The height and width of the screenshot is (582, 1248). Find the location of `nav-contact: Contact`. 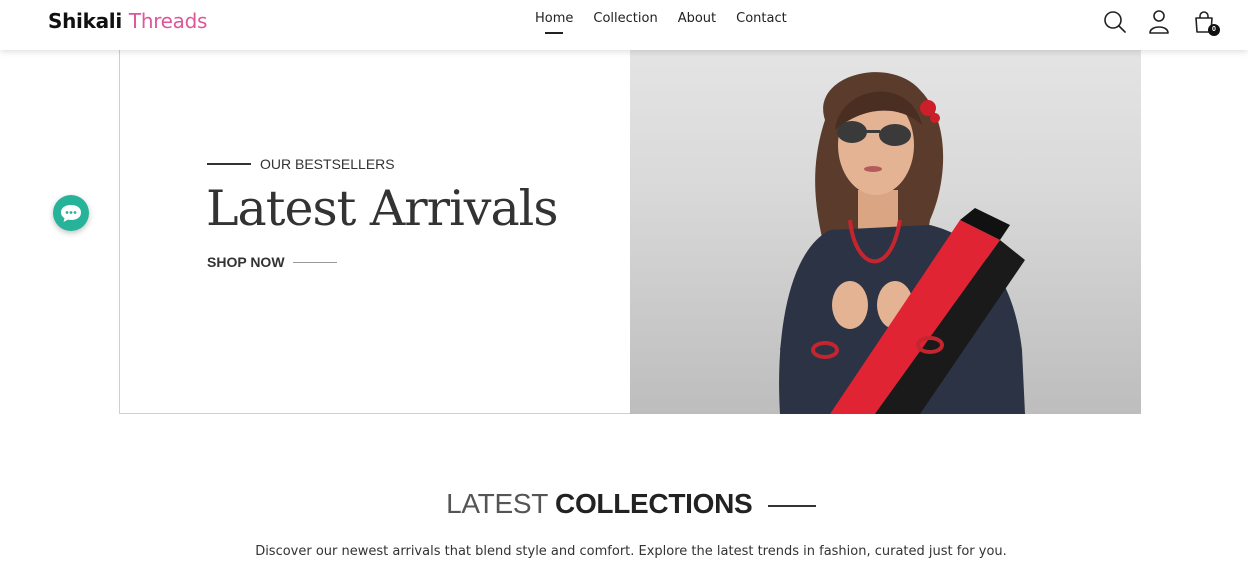

nav-contact: Contact is located at coordinates (761, 18).